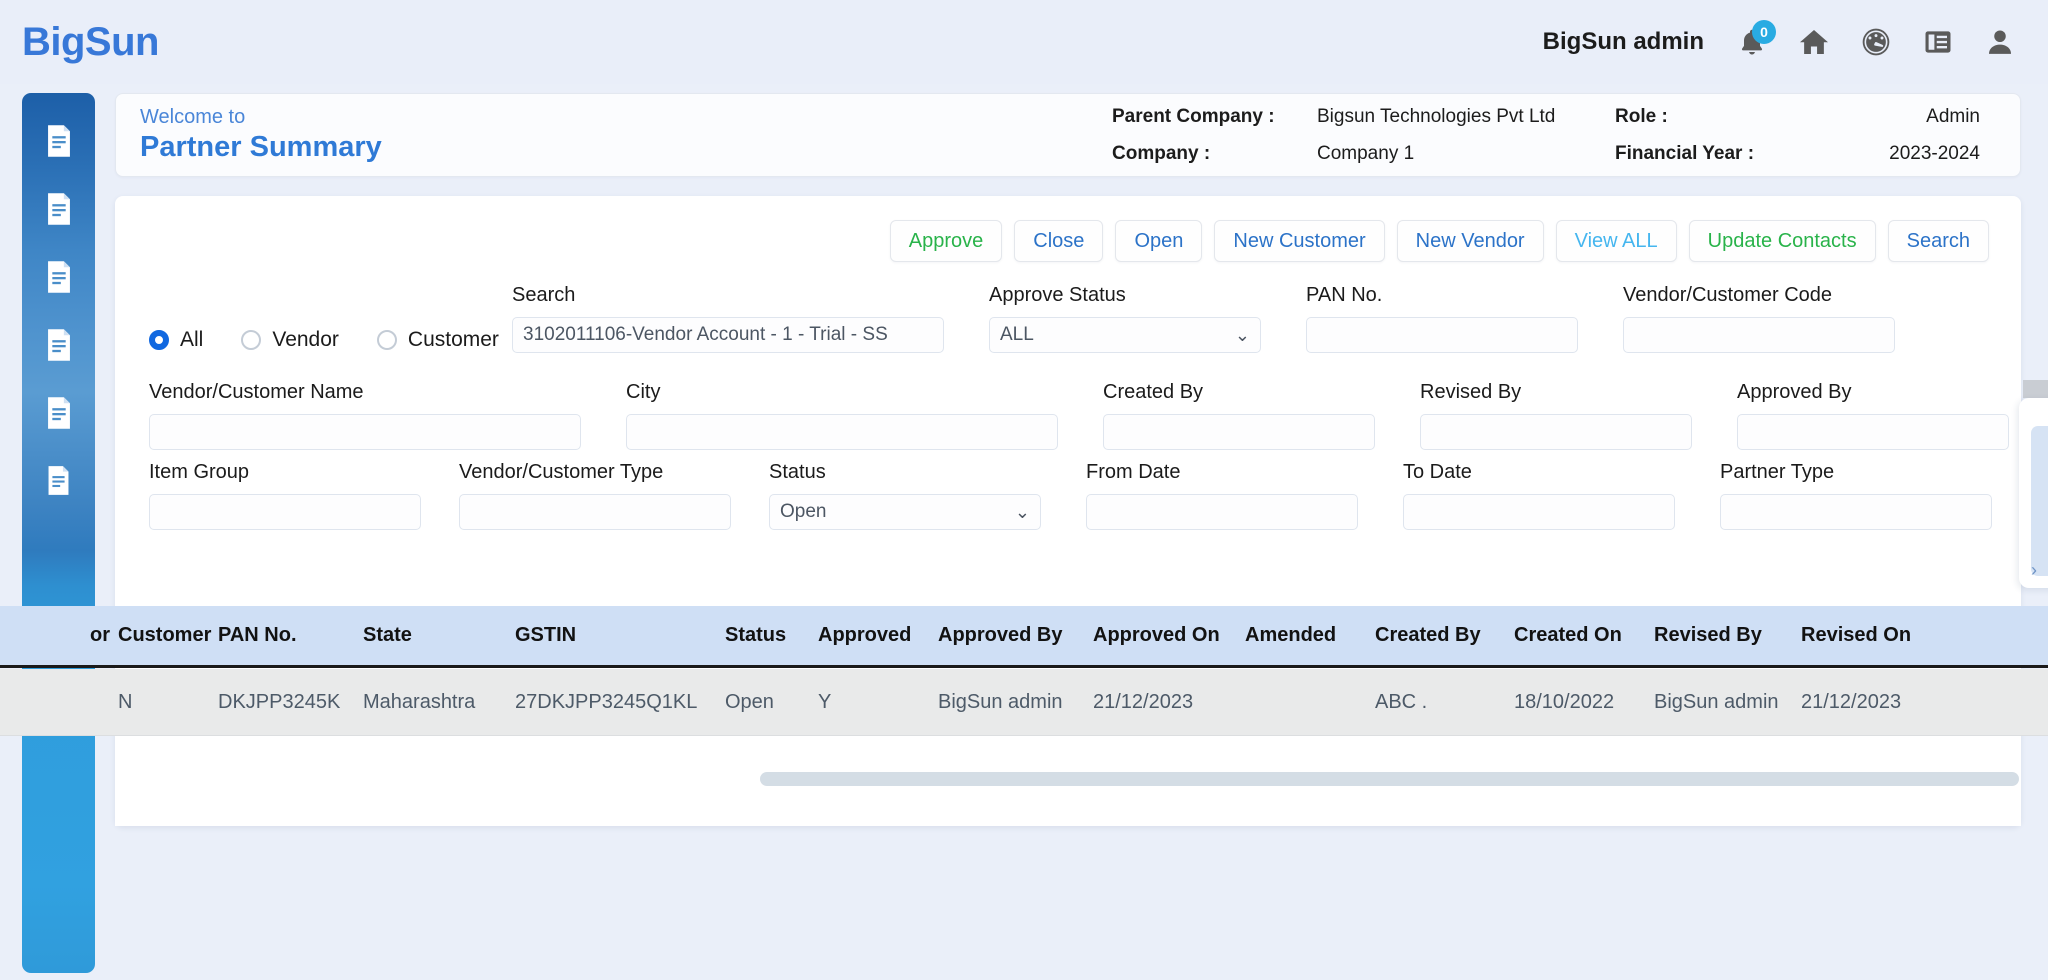 This screenshot has height=980, width=2048. Describe the element at coordinates (1125, 335) in the screenshot. I see `approve-status-select: ALL ⌄` at that location.